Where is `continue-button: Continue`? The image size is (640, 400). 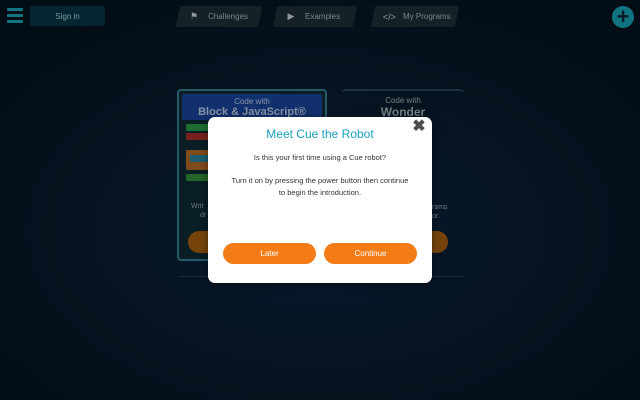 continue-button: Continue is located at coordinates (370, 253).